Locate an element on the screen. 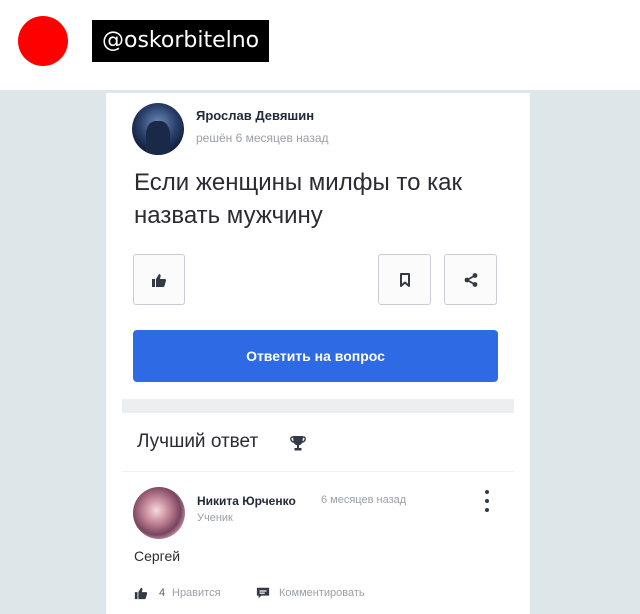 The width and height of the screenshot is (640, 614). top-bar: @oskorbitelno is located at coordinates (320, 45).